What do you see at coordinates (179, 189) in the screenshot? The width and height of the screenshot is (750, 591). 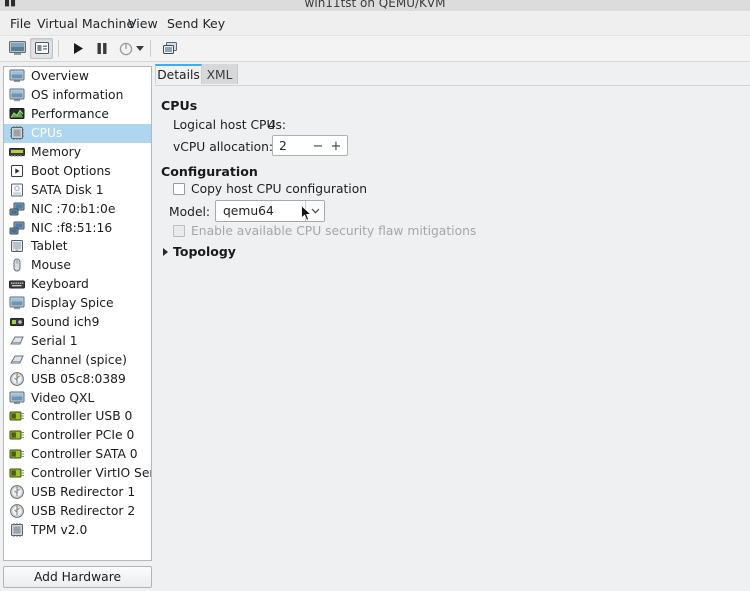 I see `copy-host-cpu-checkbox` at bounding box center [179, 189].